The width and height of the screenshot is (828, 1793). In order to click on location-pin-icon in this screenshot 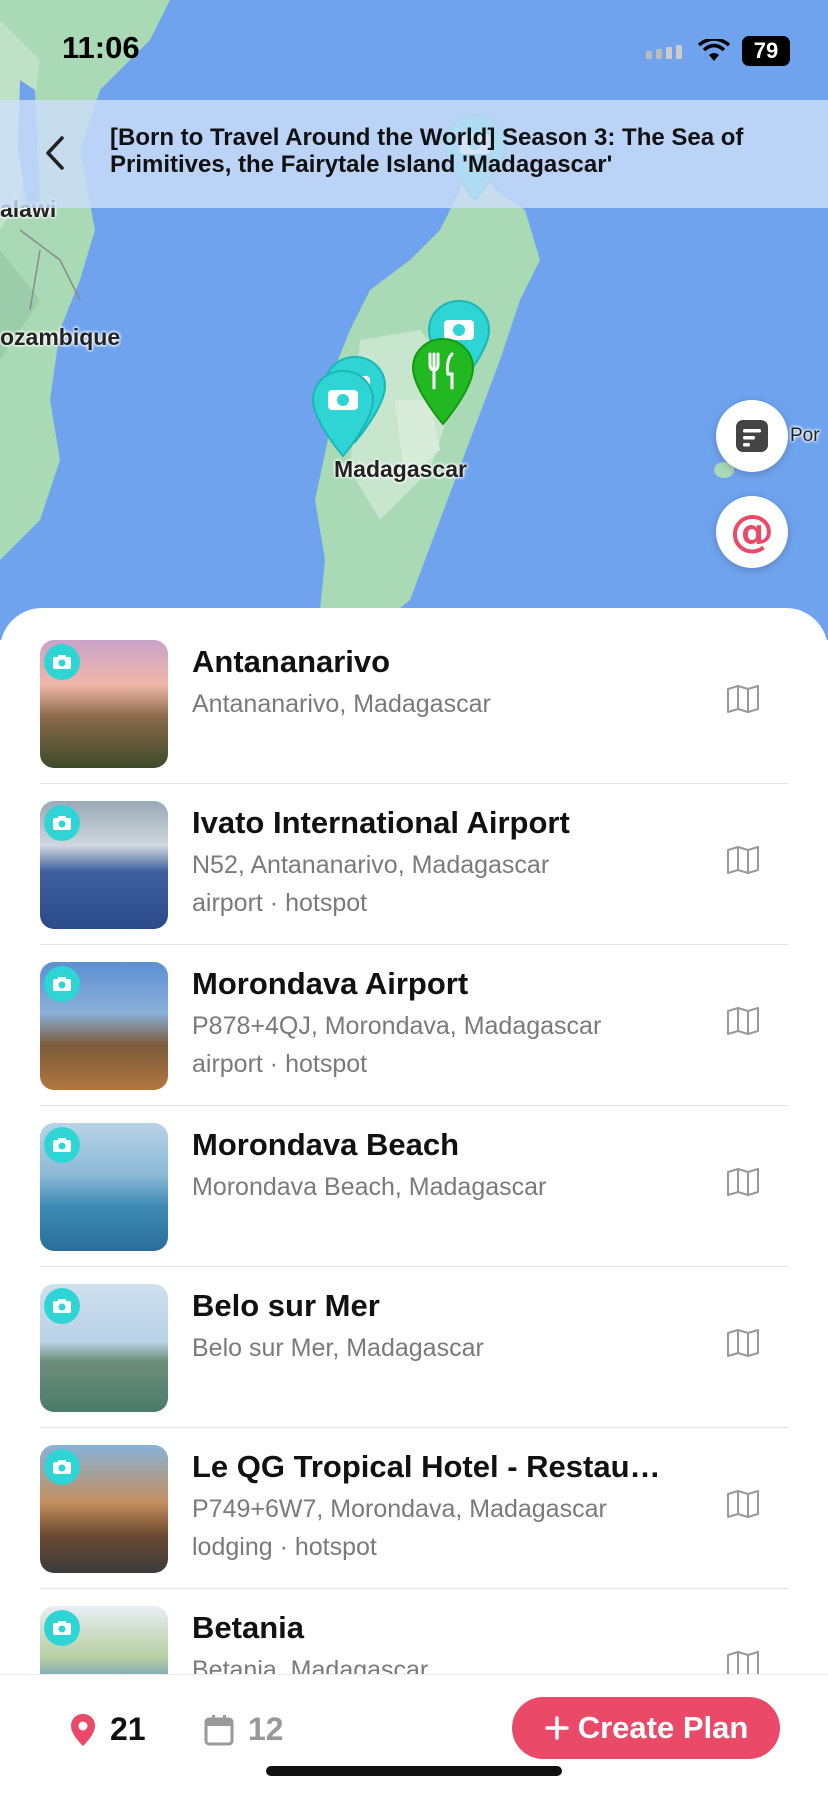, I will do `click(83, 1729)`.